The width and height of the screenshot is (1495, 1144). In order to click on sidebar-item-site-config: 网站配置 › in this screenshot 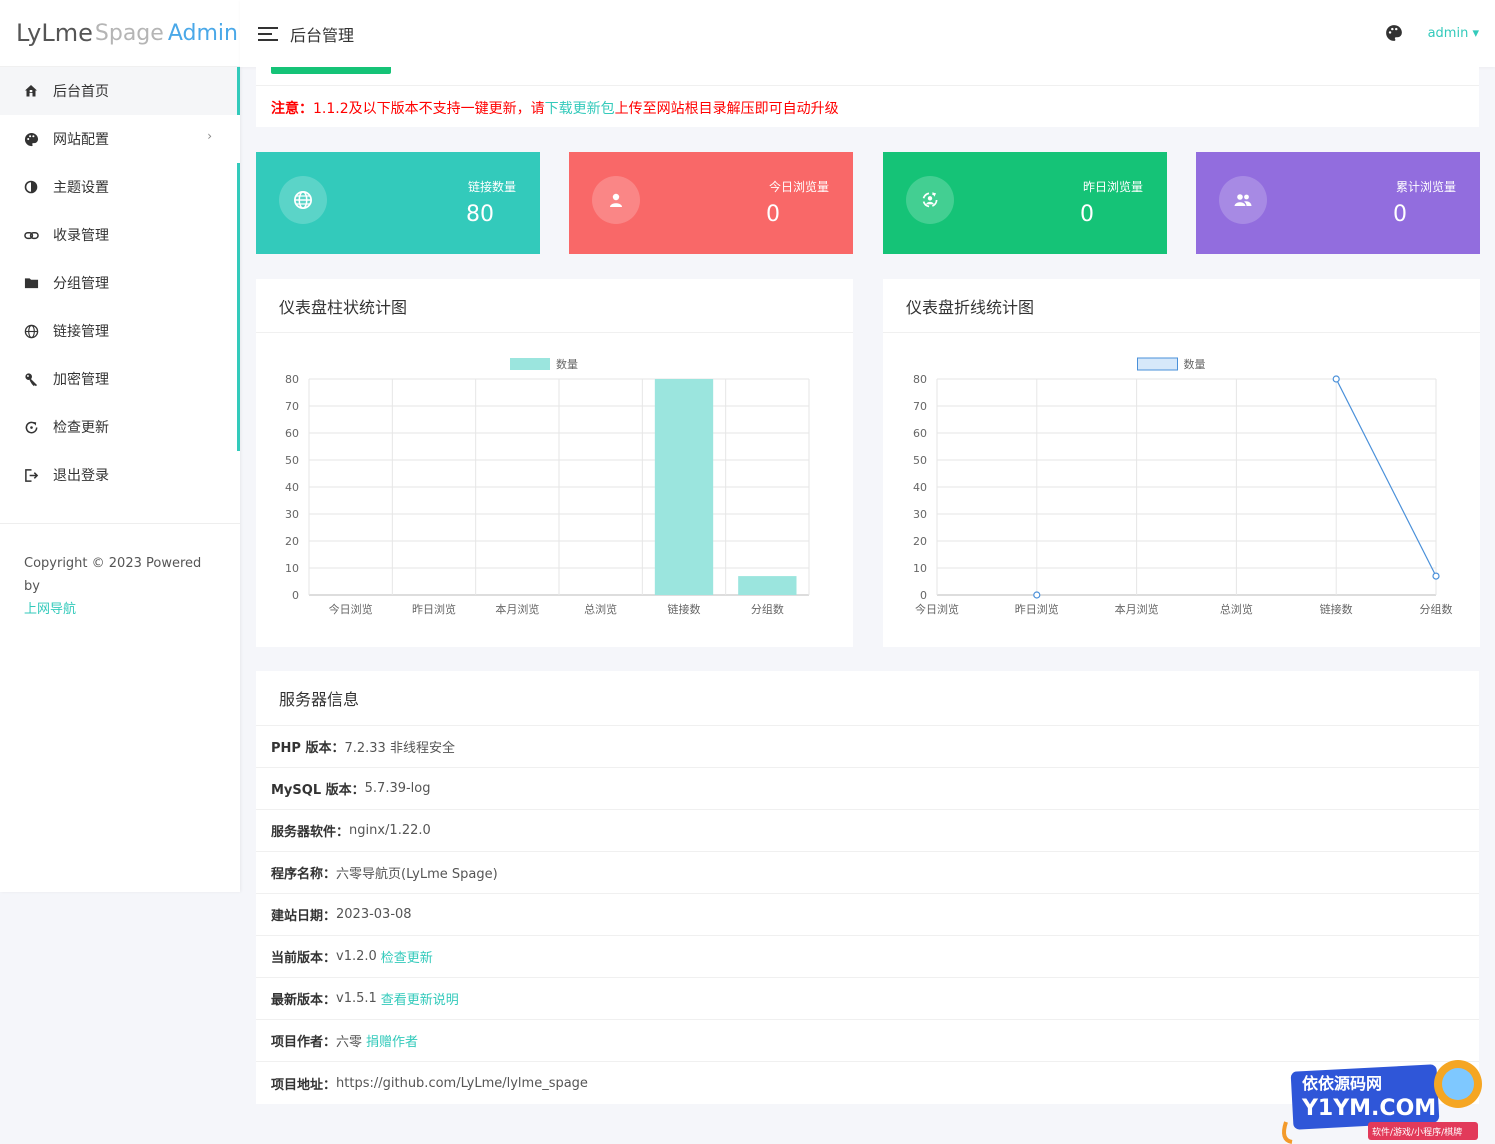, I will do `click(120, 139)`.